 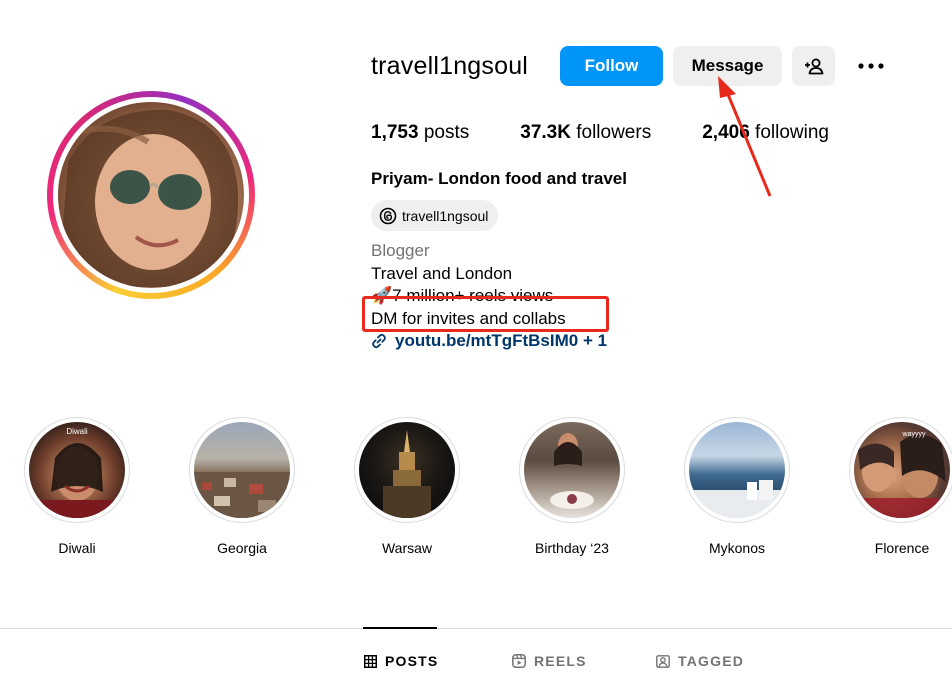 What do you see at coordinates (519, 661) in the screenshot?
I see `reels-icon` at bounding box center [519, 661].